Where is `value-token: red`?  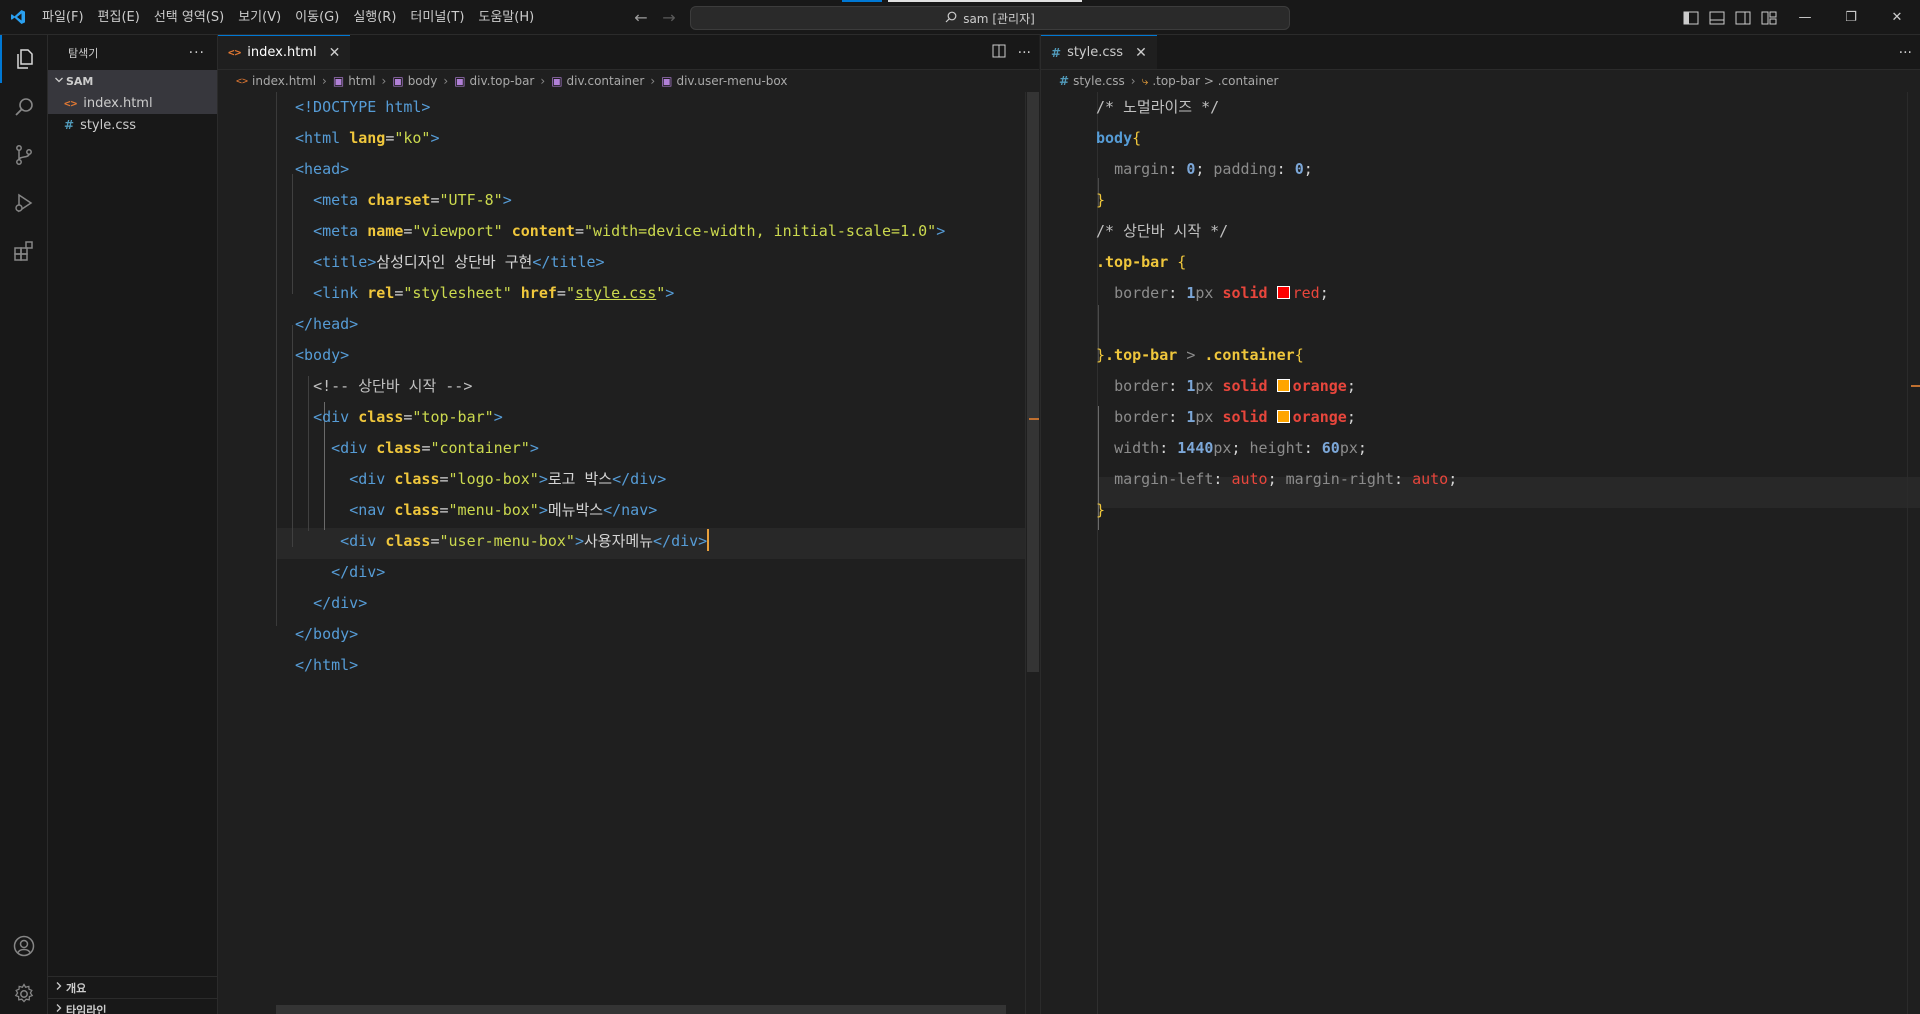
value-token: red is located at coordinates (1306, 293).